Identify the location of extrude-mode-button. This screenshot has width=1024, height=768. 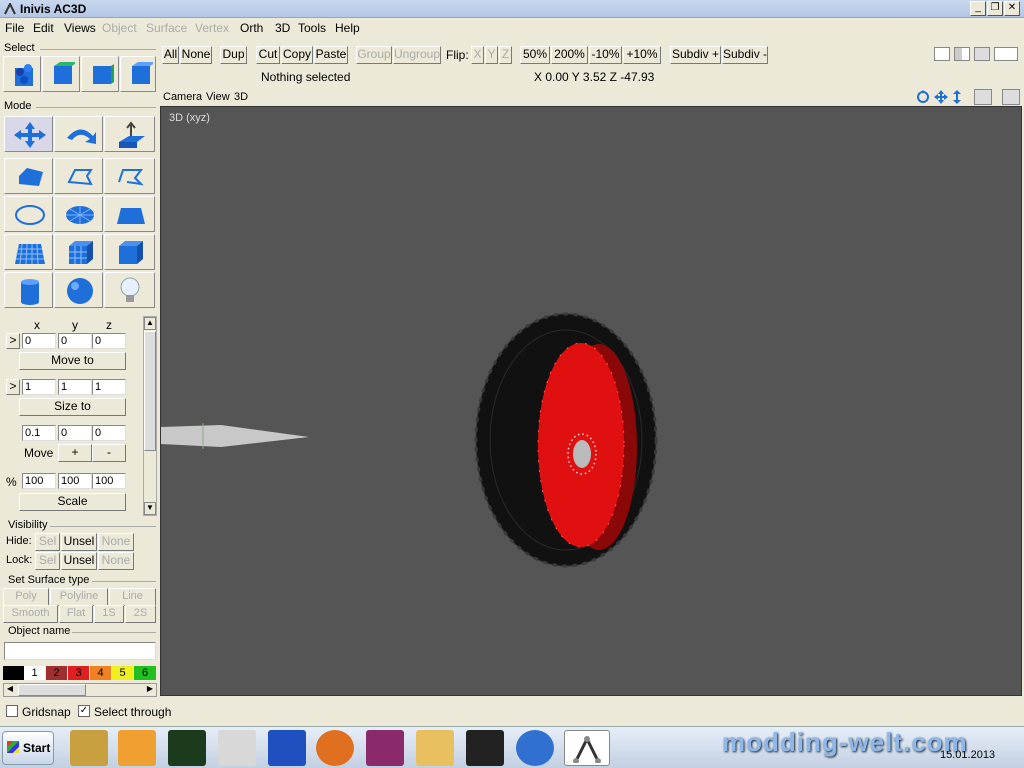
(129, 134).